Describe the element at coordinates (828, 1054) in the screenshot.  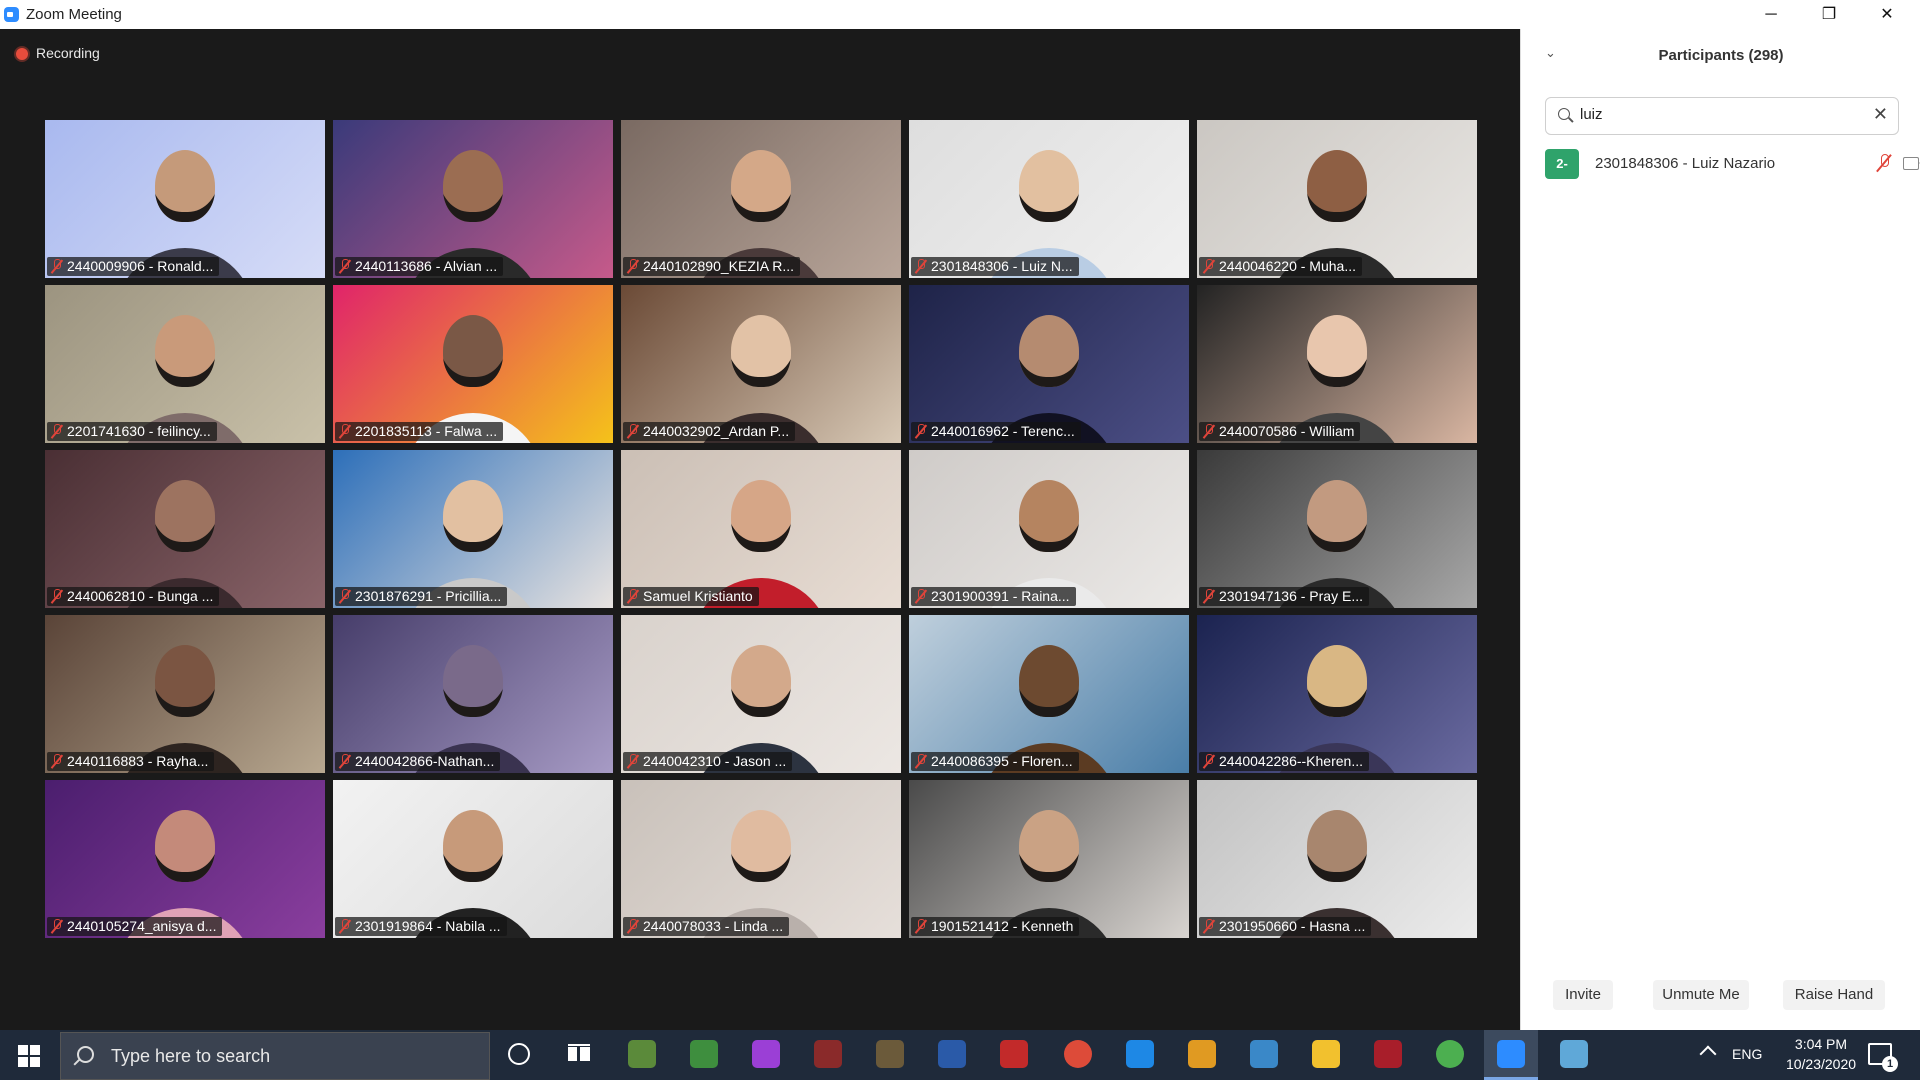
I see `game-crest-icon` at that location.